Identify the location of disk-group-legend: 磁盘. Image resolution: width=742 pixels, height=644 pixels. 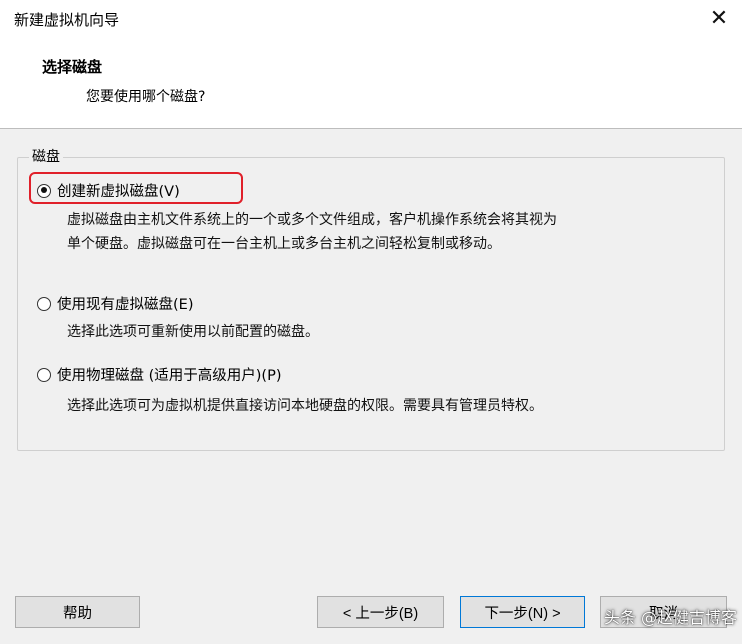
(46, 156).